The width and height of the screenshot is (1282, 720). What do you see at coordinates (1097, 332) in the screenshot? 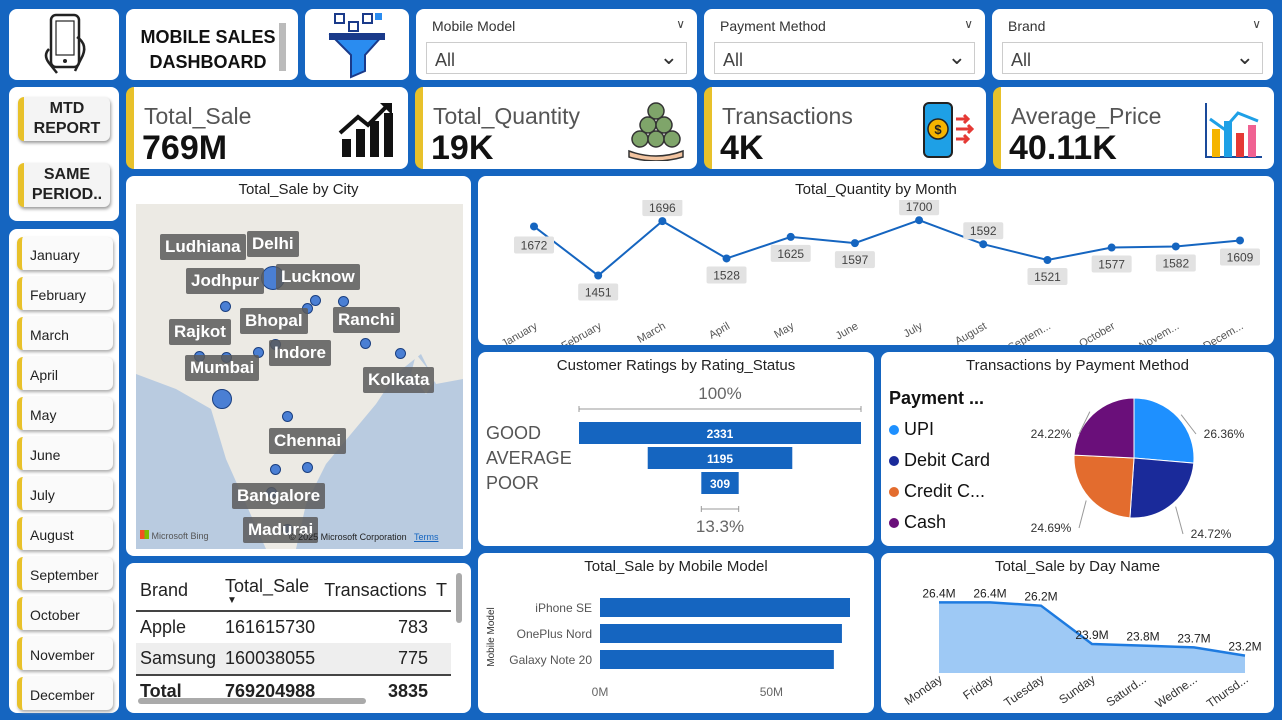
I see `x-tick-label: October` at bounding box center [1097, 332].